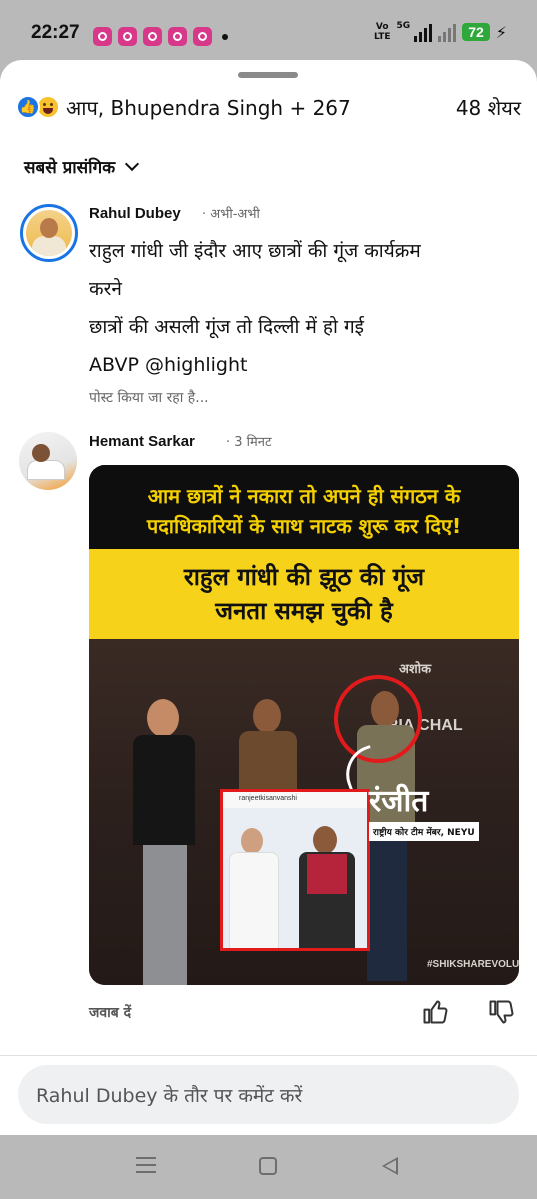  I want to click on comment-input: Rahul Dubey के तौर पर कमेंट करें, so click(268, 1094).